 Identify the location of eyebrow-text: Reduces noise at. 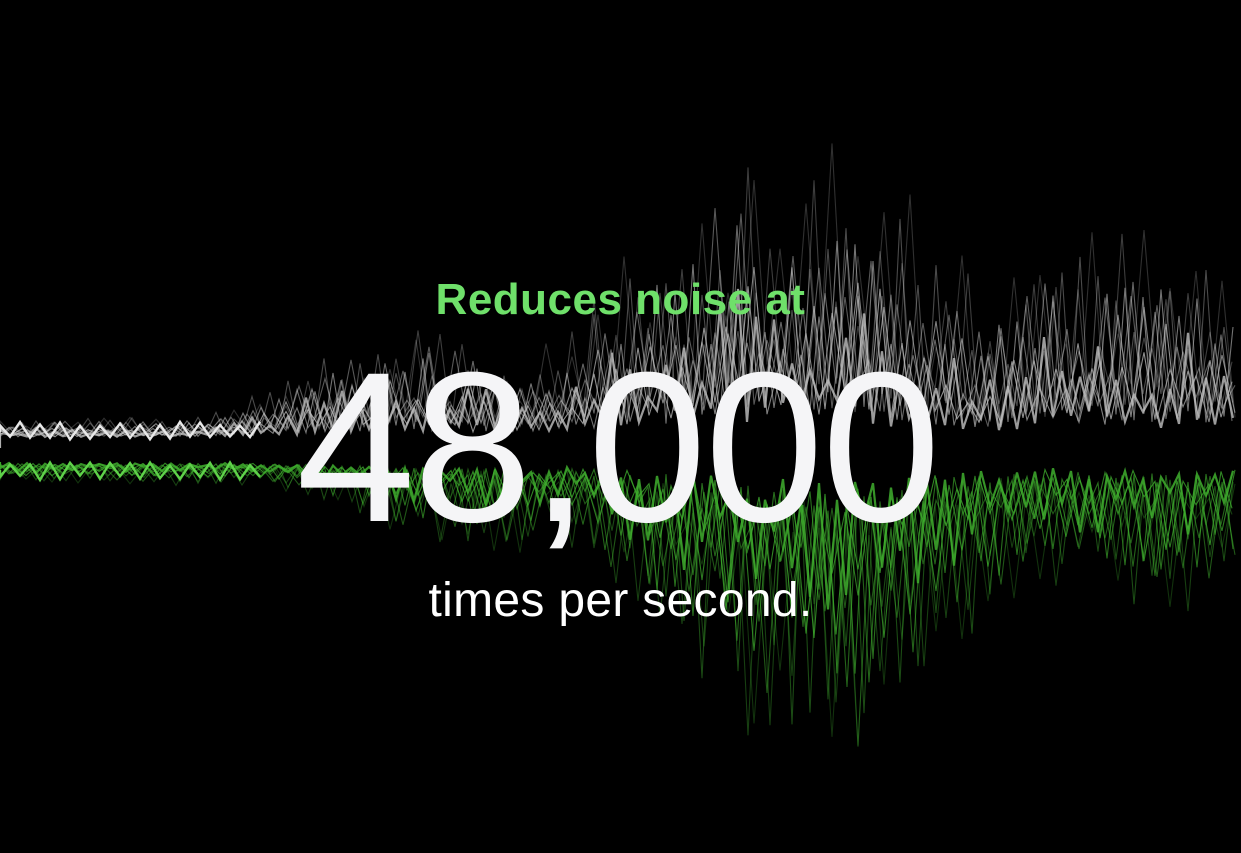
(620, 299).